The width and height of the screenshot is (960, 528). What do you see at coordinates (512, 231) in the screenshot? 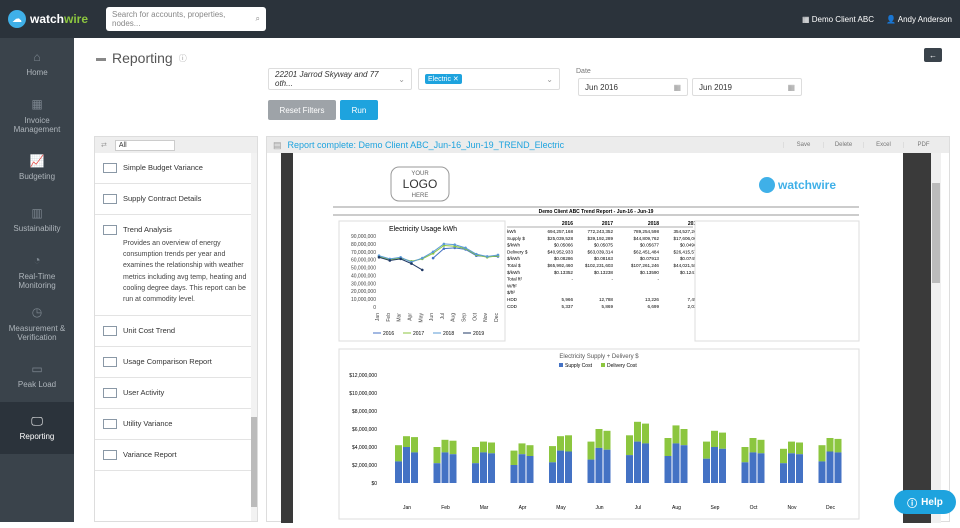
I see `table-row-label: kWh` at bounding box center [512, 231].